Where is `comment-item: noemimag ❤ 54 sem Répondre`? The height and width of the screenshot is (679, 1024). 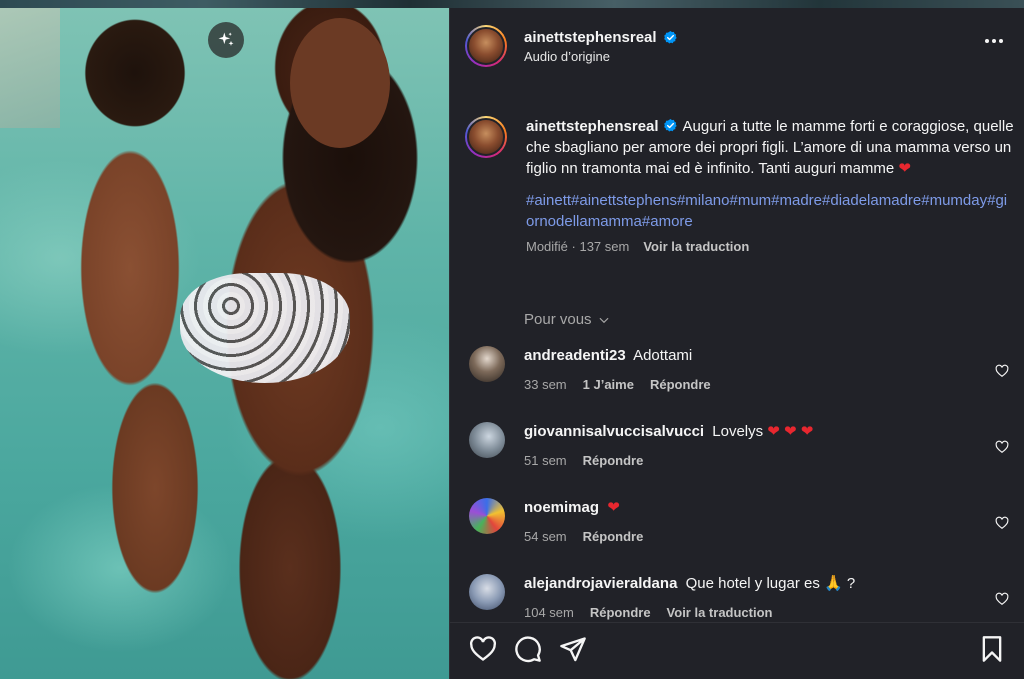
comment-item: noemimag ❤ 54 sem Répondre is located at coordinates (737, 521).